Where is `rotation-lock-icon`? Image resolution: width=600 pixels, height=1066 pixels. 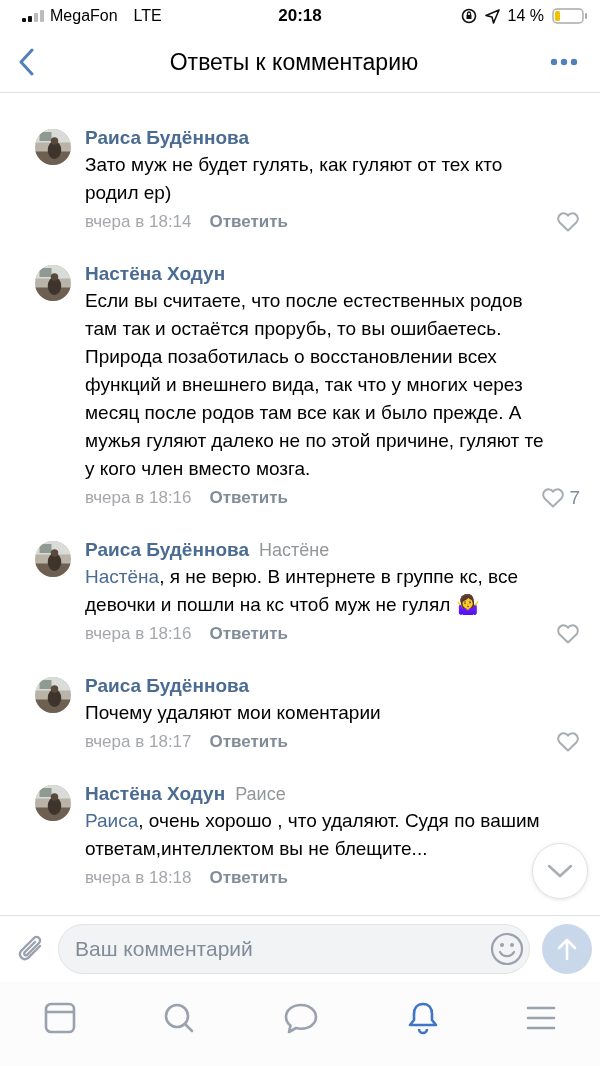 rotation-lock-icon is located at coordinates (468, 16).